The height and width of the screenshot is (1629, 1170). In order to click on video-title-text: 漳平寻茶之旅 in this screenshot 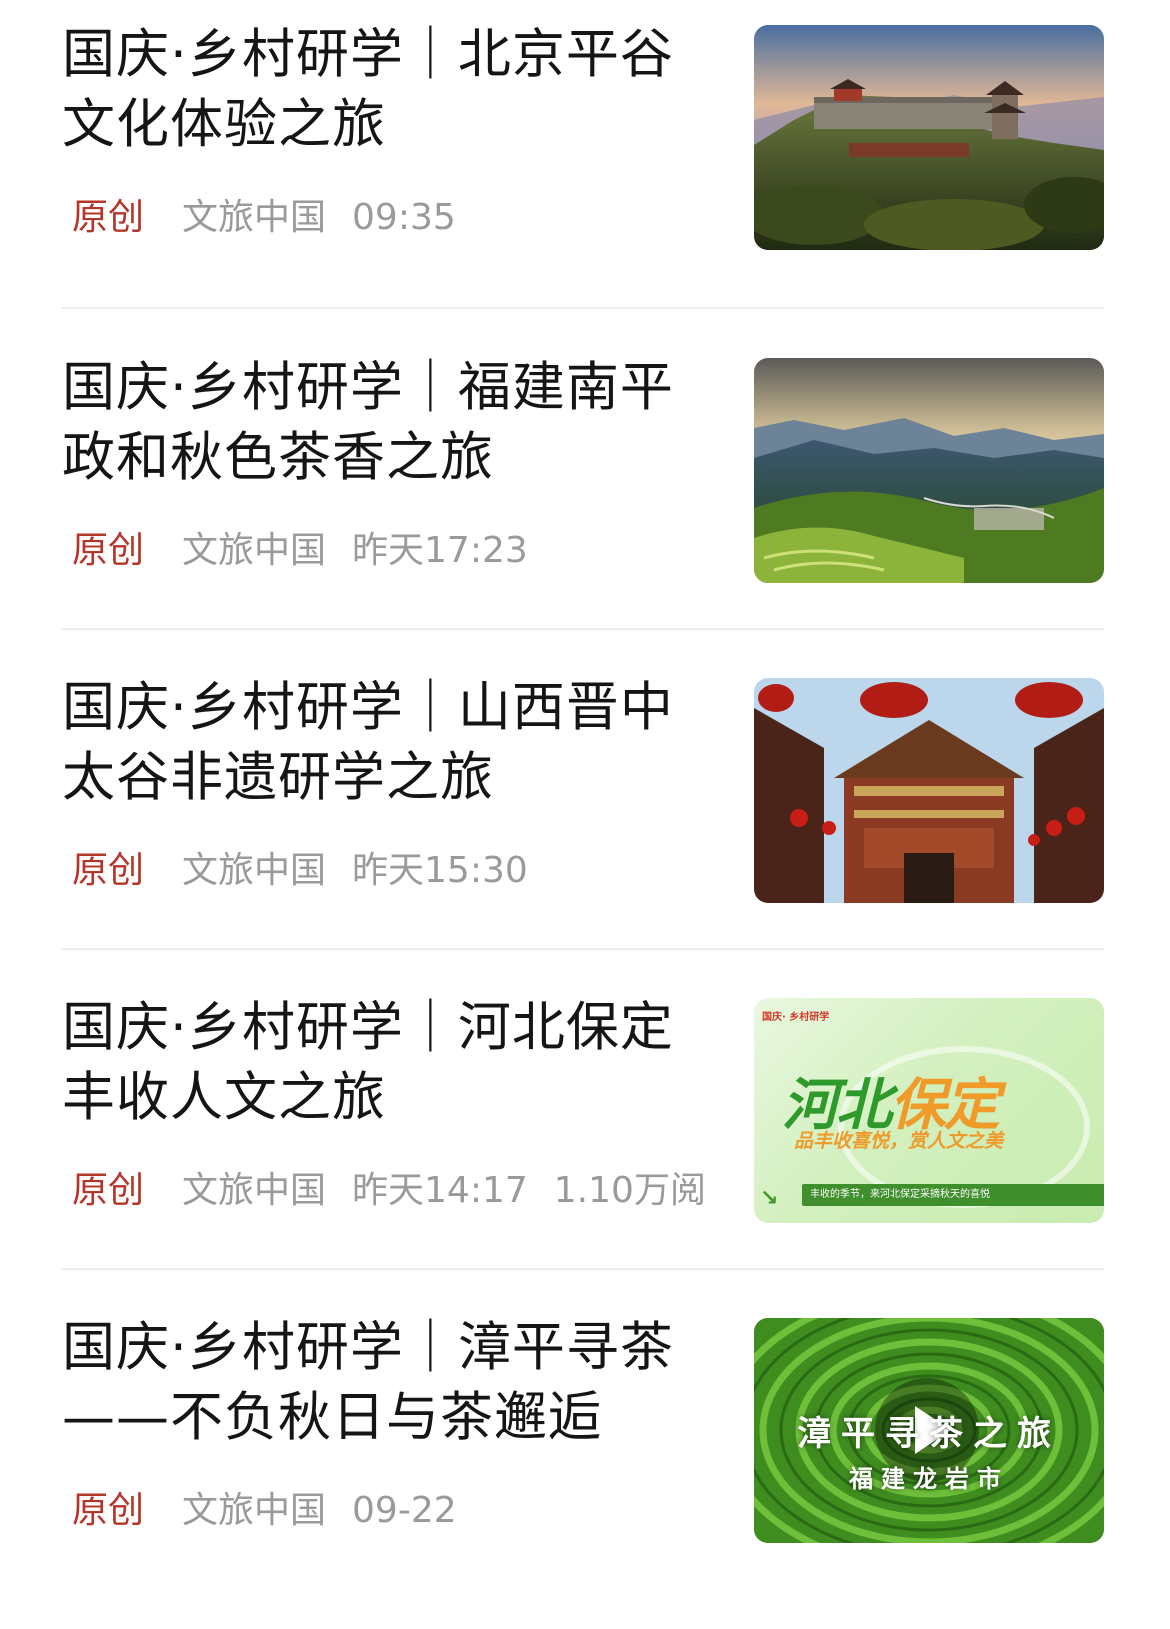, I will do `click(929, 1434)`.